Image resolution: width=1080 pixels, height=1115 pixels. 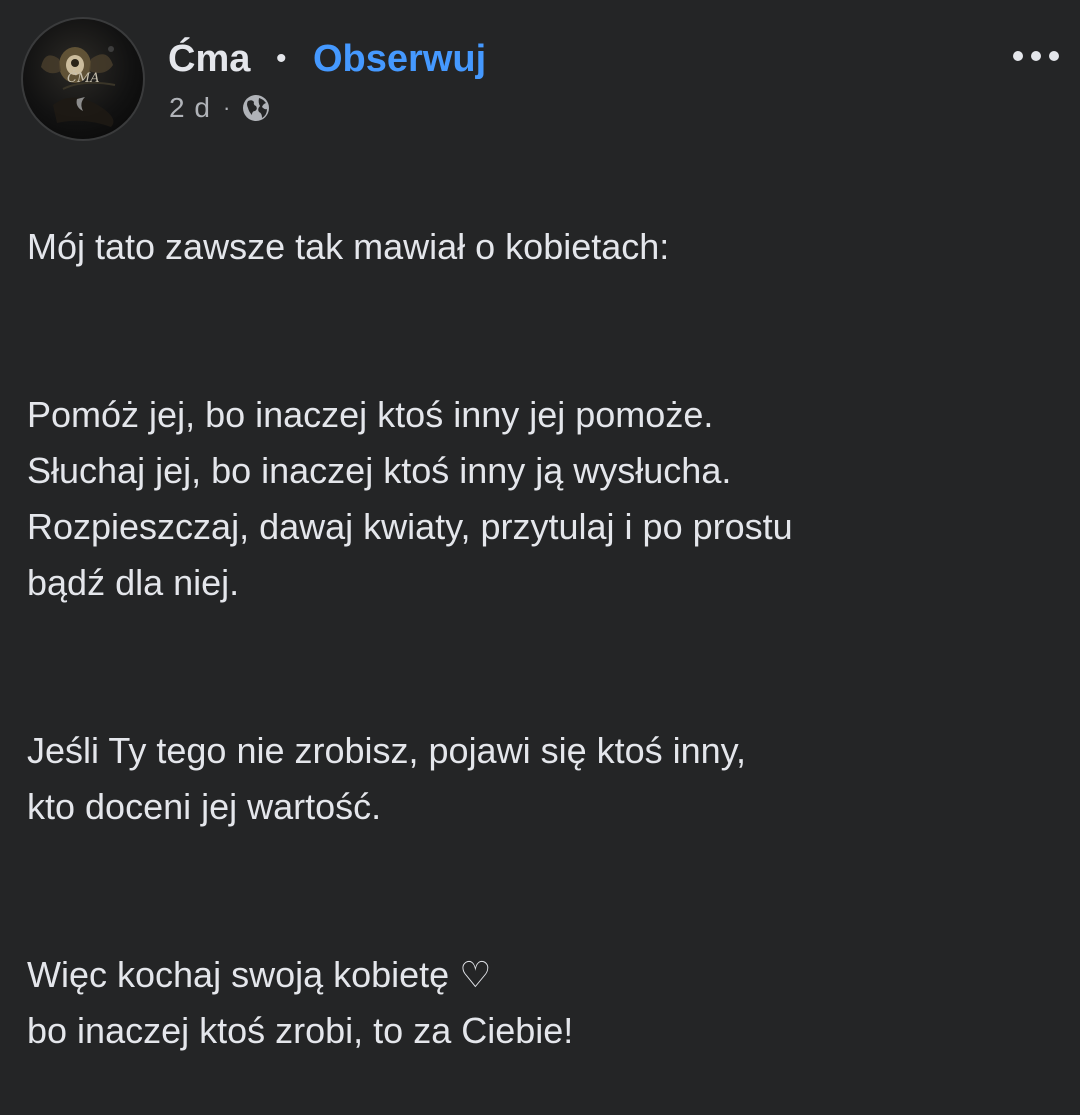 What do you see at coordinates (220, 108) in the screenshot?
I see `post-meta: 2 d ·` at bounding box center [220, 108].